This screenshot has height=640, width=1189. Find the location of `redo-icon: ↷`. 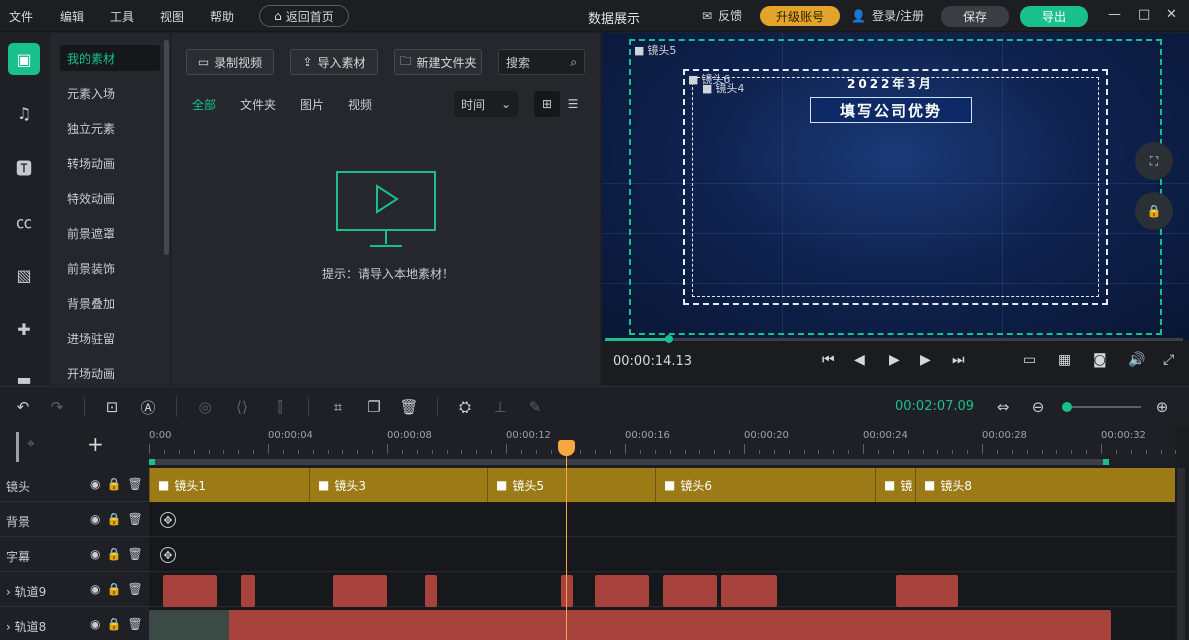

redo-icon: ↷ is located at coordinates (57, 407).